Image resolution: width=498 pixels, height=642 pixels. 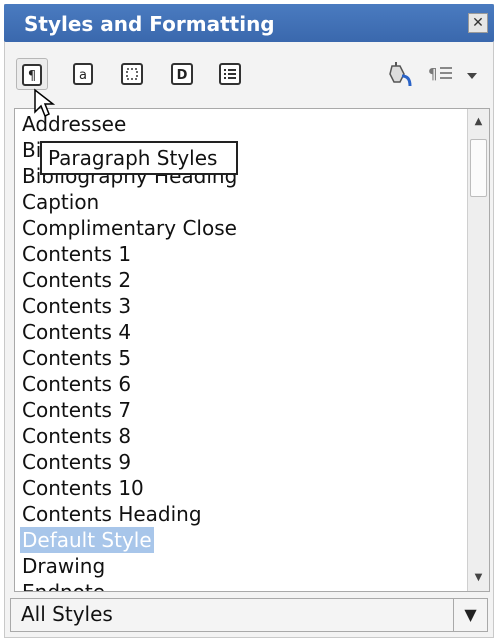 What do you see at coordinates (478, 23) in the screenshot?
I see `close-button: ✕` at bounding box center [478, 23].